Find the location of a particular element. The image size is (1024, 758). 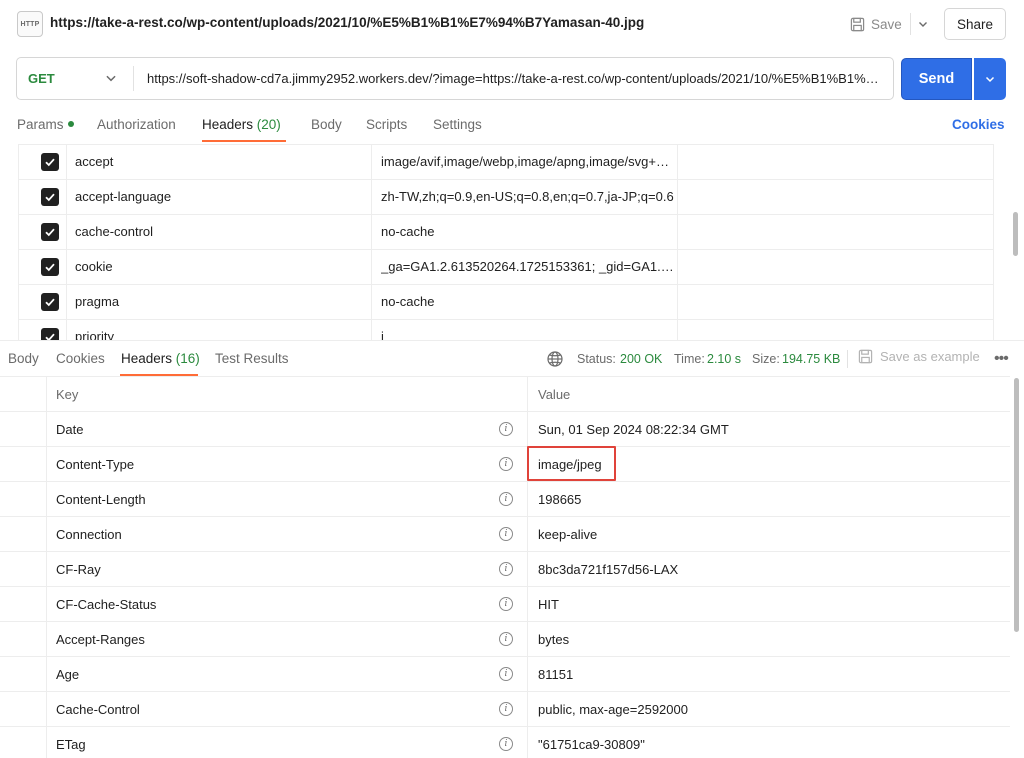

params-indicator-dot is located at coordinates (70, 124).